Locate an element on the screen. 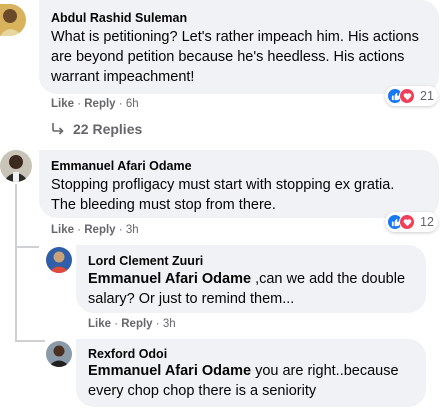 This screenshot has width=440, height=411. replies-count-label: 22 Replies is located at coordinates (108, 129).